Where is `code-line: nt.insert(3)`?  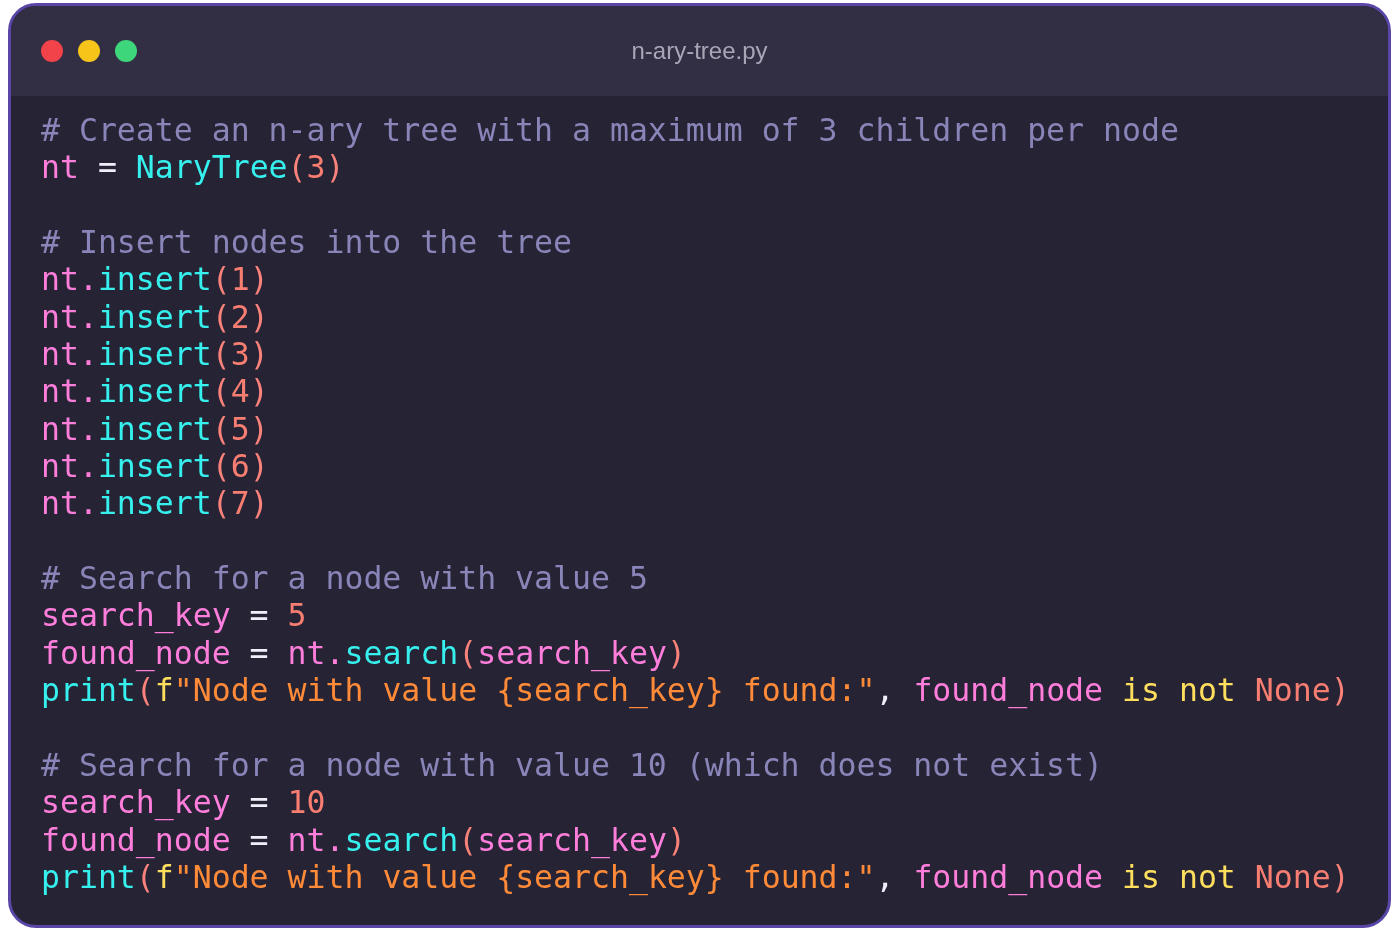
code-line: nt.insert(3) is located at coordinates (155, 355).